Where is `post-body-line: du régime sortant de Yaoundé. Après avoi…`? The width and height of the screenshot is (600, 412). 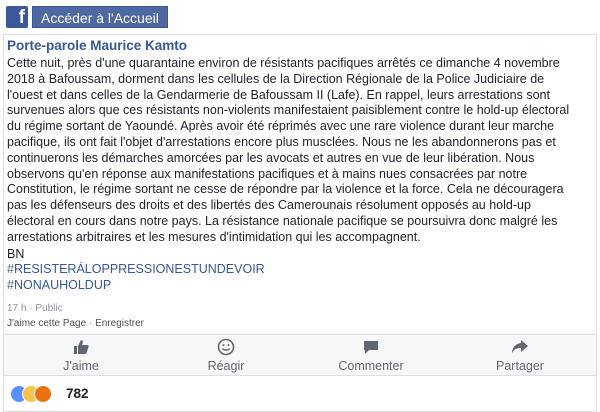
post-body-line: du régime sortant de Yaoundé. Après avoi… is located at coordinates (281, 126).